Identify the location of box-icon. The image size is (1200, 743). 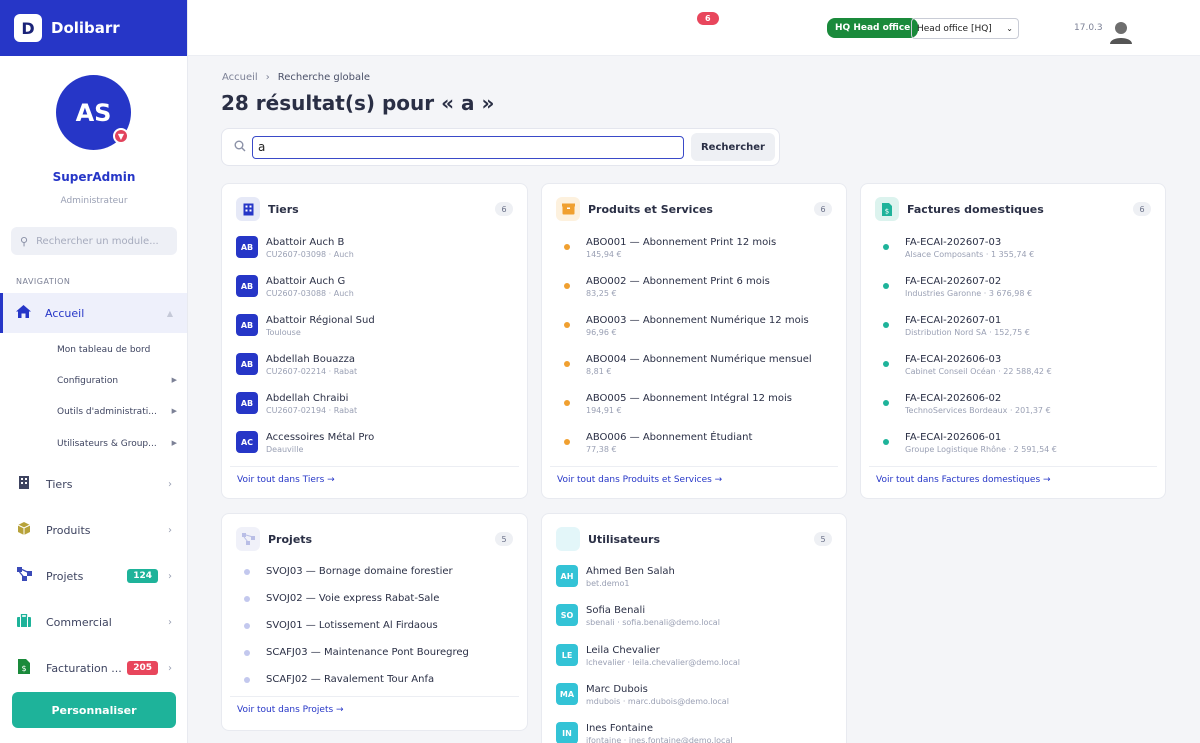
(24, 530).